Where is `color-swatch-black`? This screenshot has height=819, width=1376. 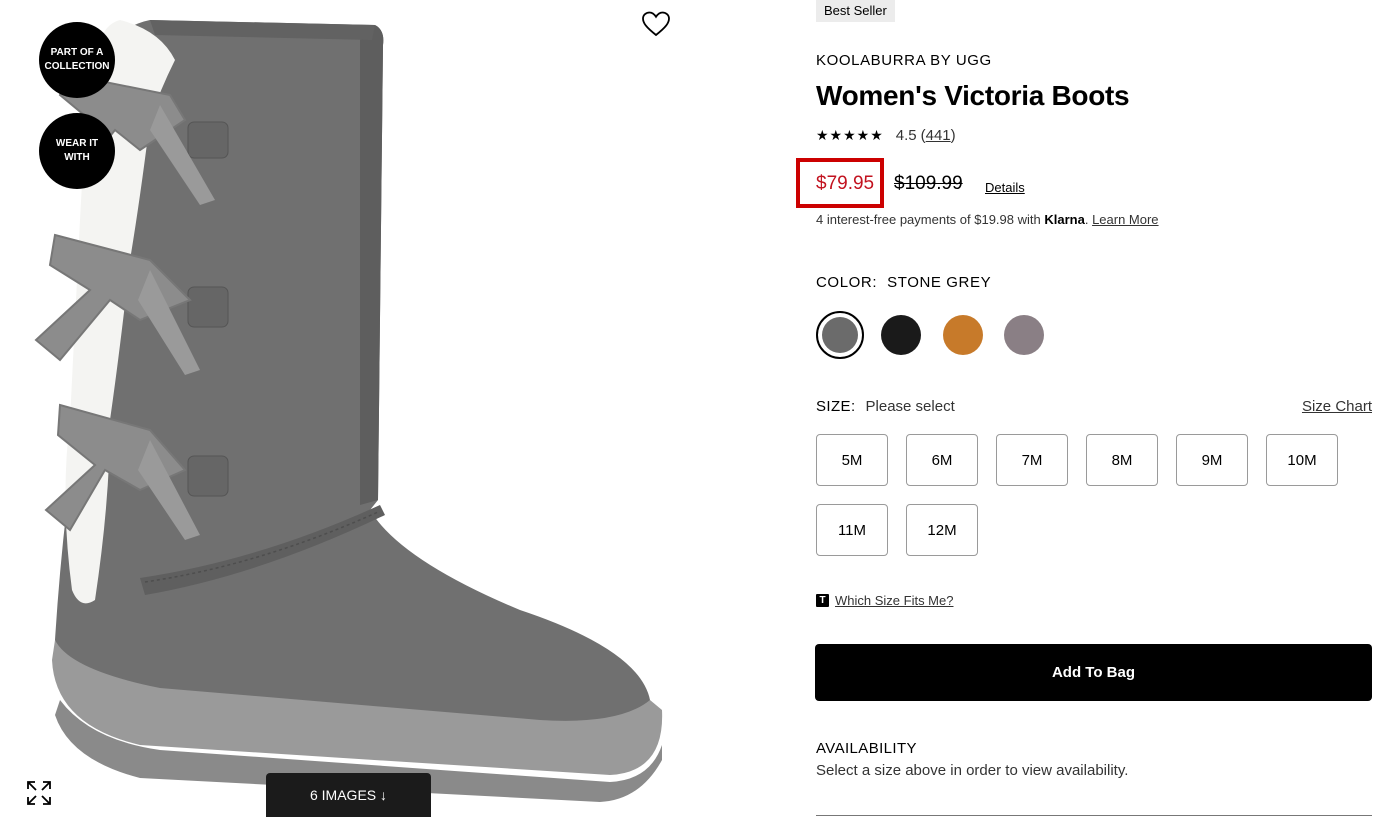 color-swatch-black is located at coordinates (901, 335).